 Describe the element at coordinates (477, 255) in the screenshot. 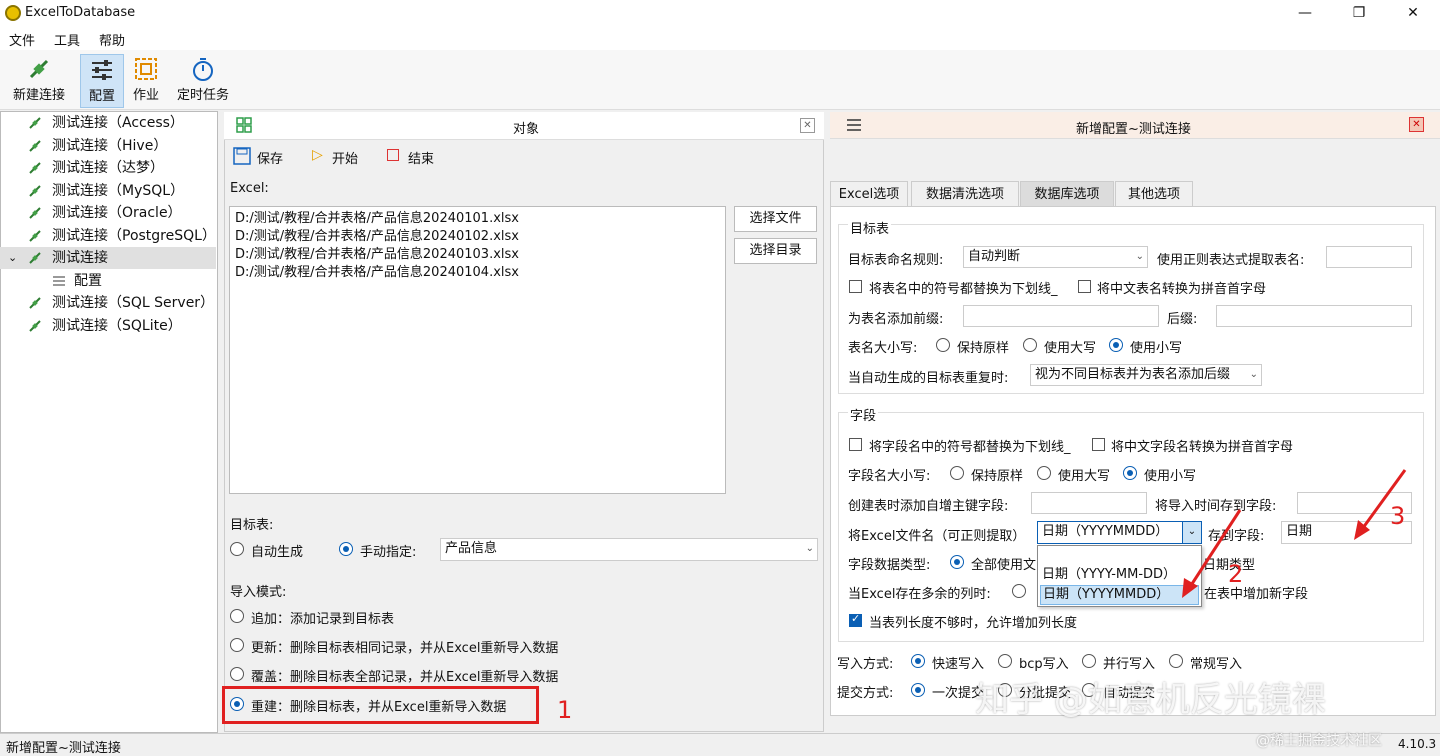

I see `list-item: D:/测试/教程/合并表格/产品信息20240103.xlsx` at that location.